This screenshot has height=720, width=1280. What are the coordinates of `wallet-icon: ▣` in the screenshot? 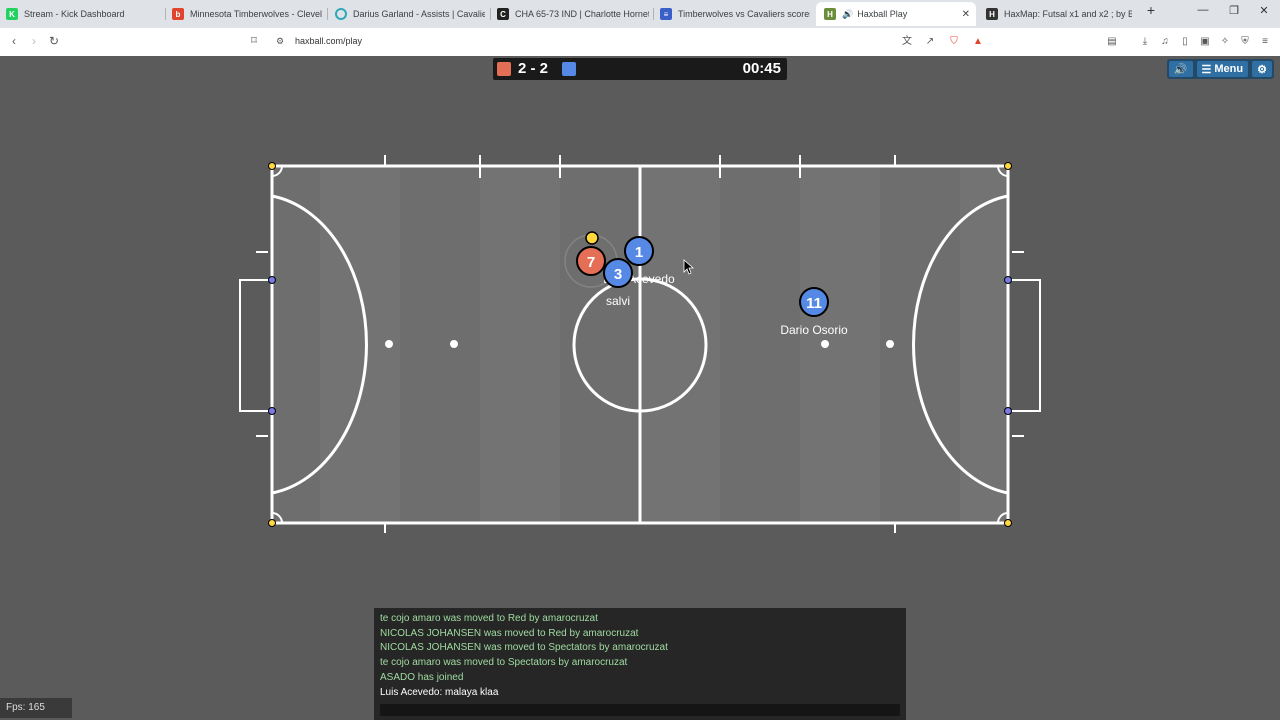 It's located at (1205, 42).